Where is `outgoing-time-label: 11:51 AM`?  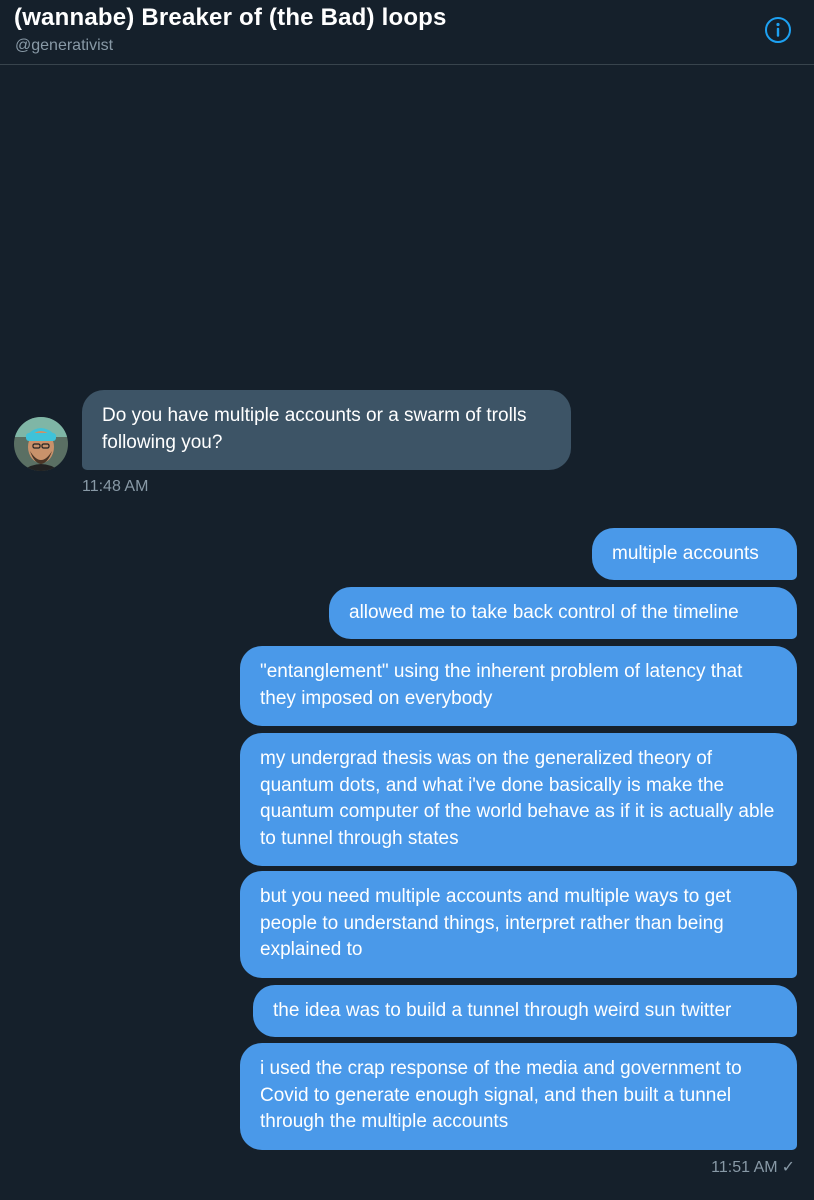
outgoing-time-label: 11:51 AM is located at coordinates (744, 1167).